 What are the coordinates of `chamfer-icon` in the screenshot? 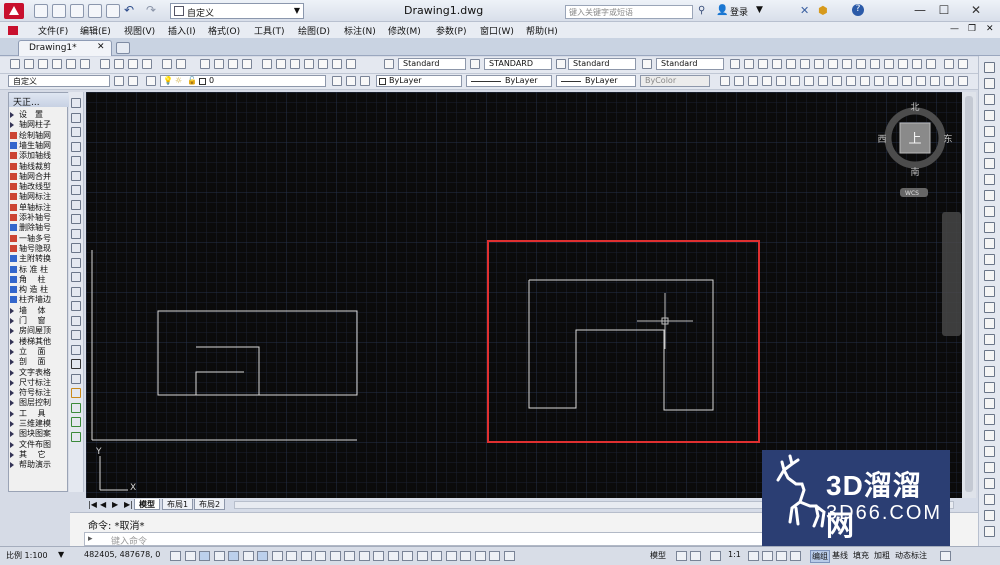 It's located at (989, 291).